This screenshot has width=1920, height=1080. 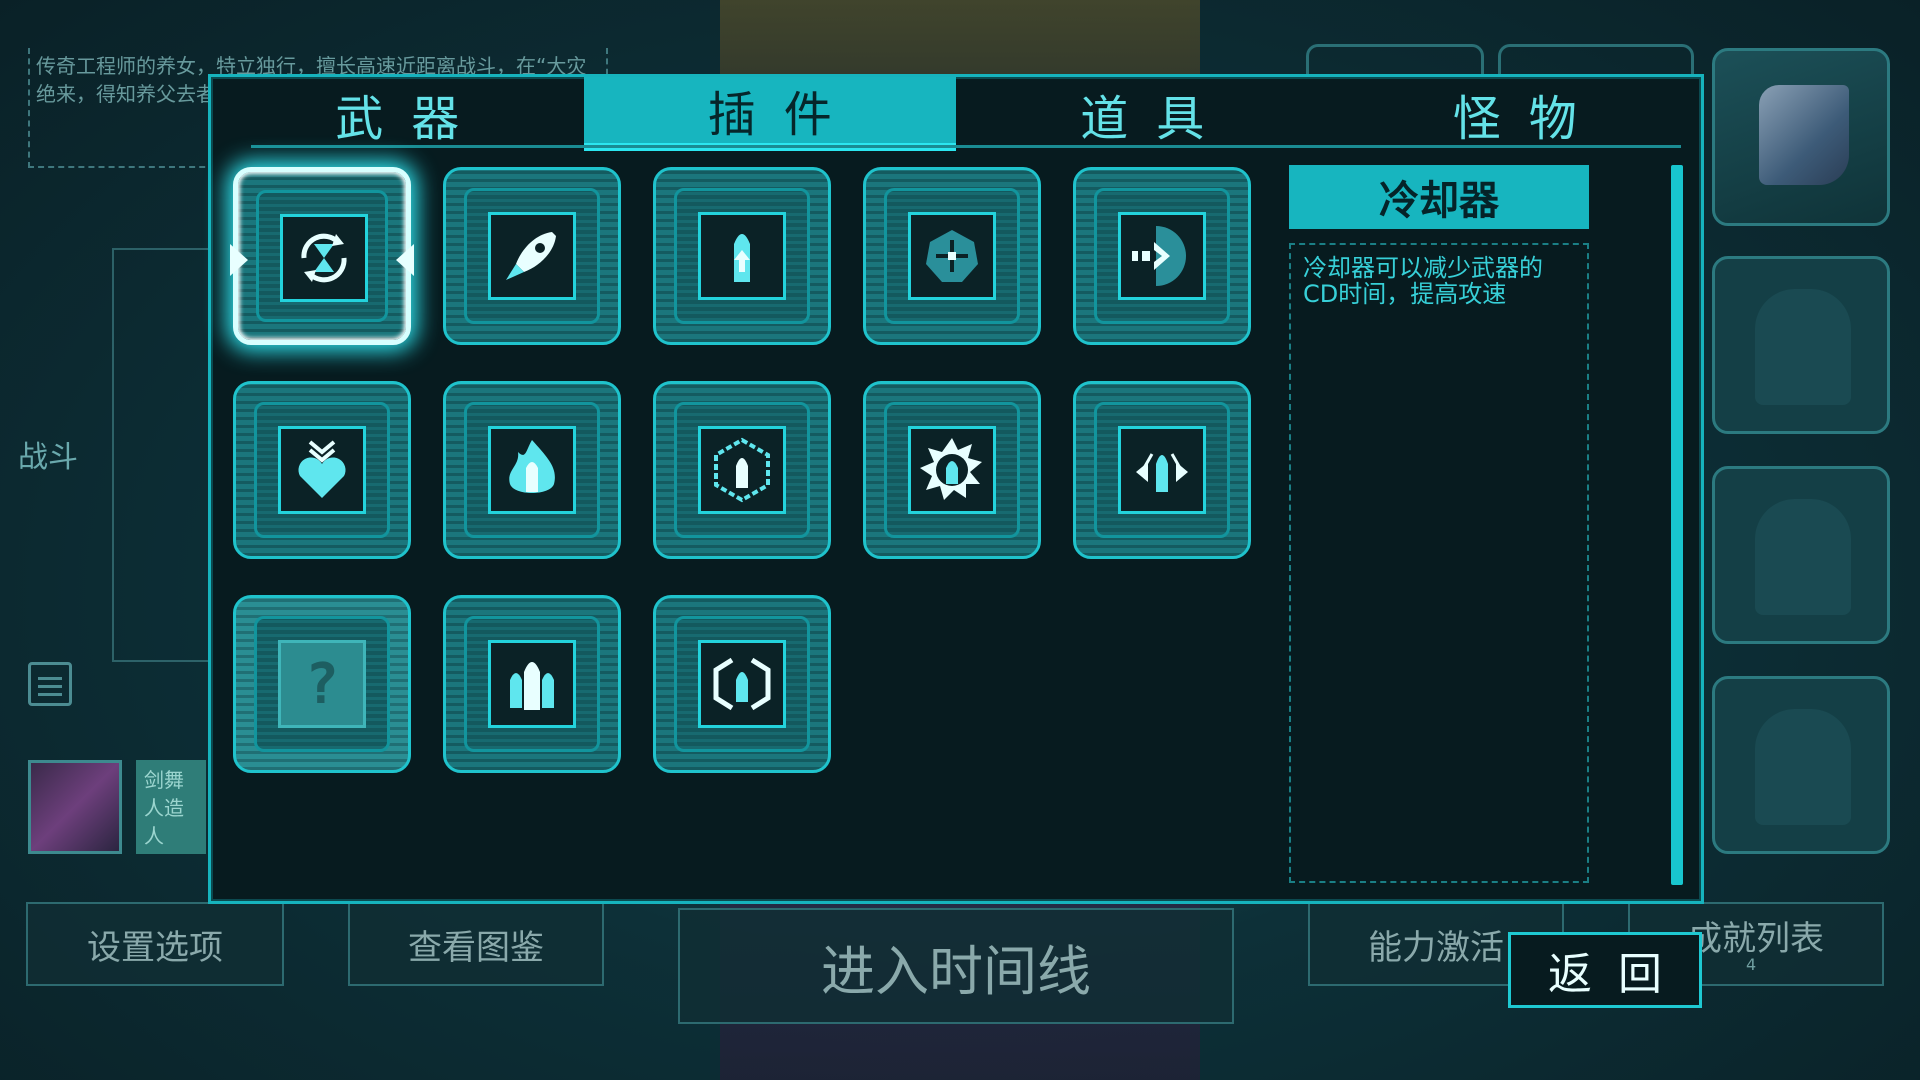 I want to click on settings-button: 设置选项, so click(x=155, y=944).